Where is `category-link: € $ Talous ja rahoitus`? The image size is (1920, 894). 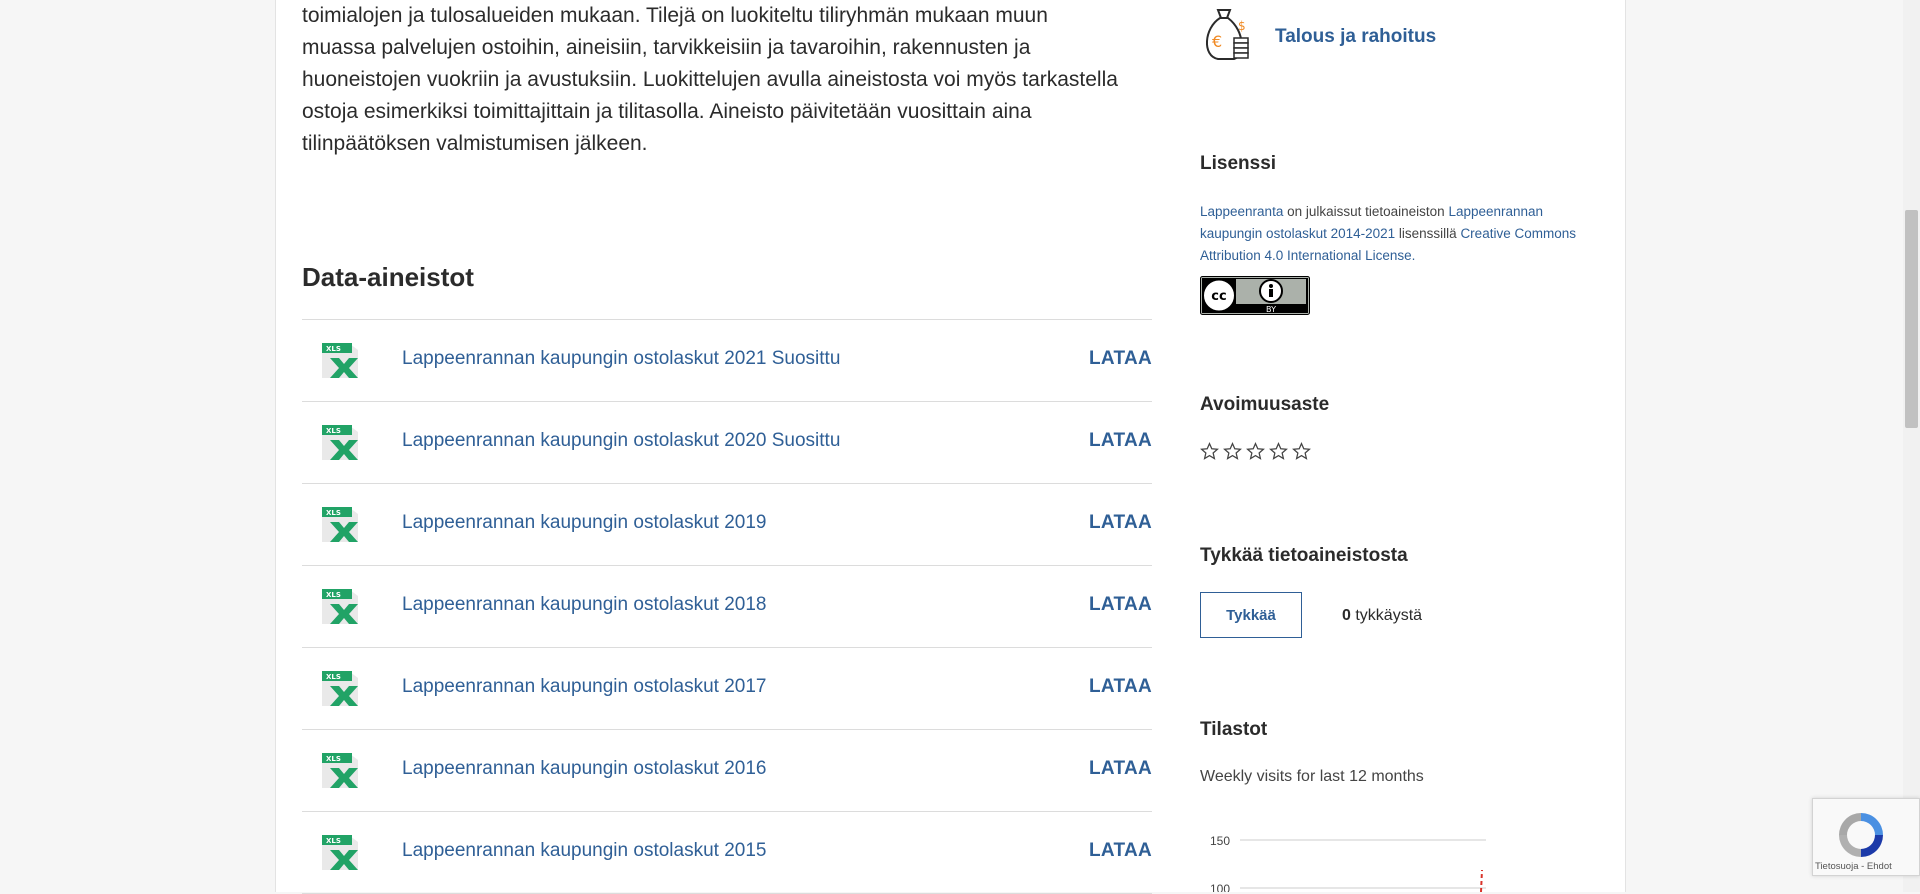 category-link: € $ Talous ja rahoitus is located at coordinates (1390, 36).